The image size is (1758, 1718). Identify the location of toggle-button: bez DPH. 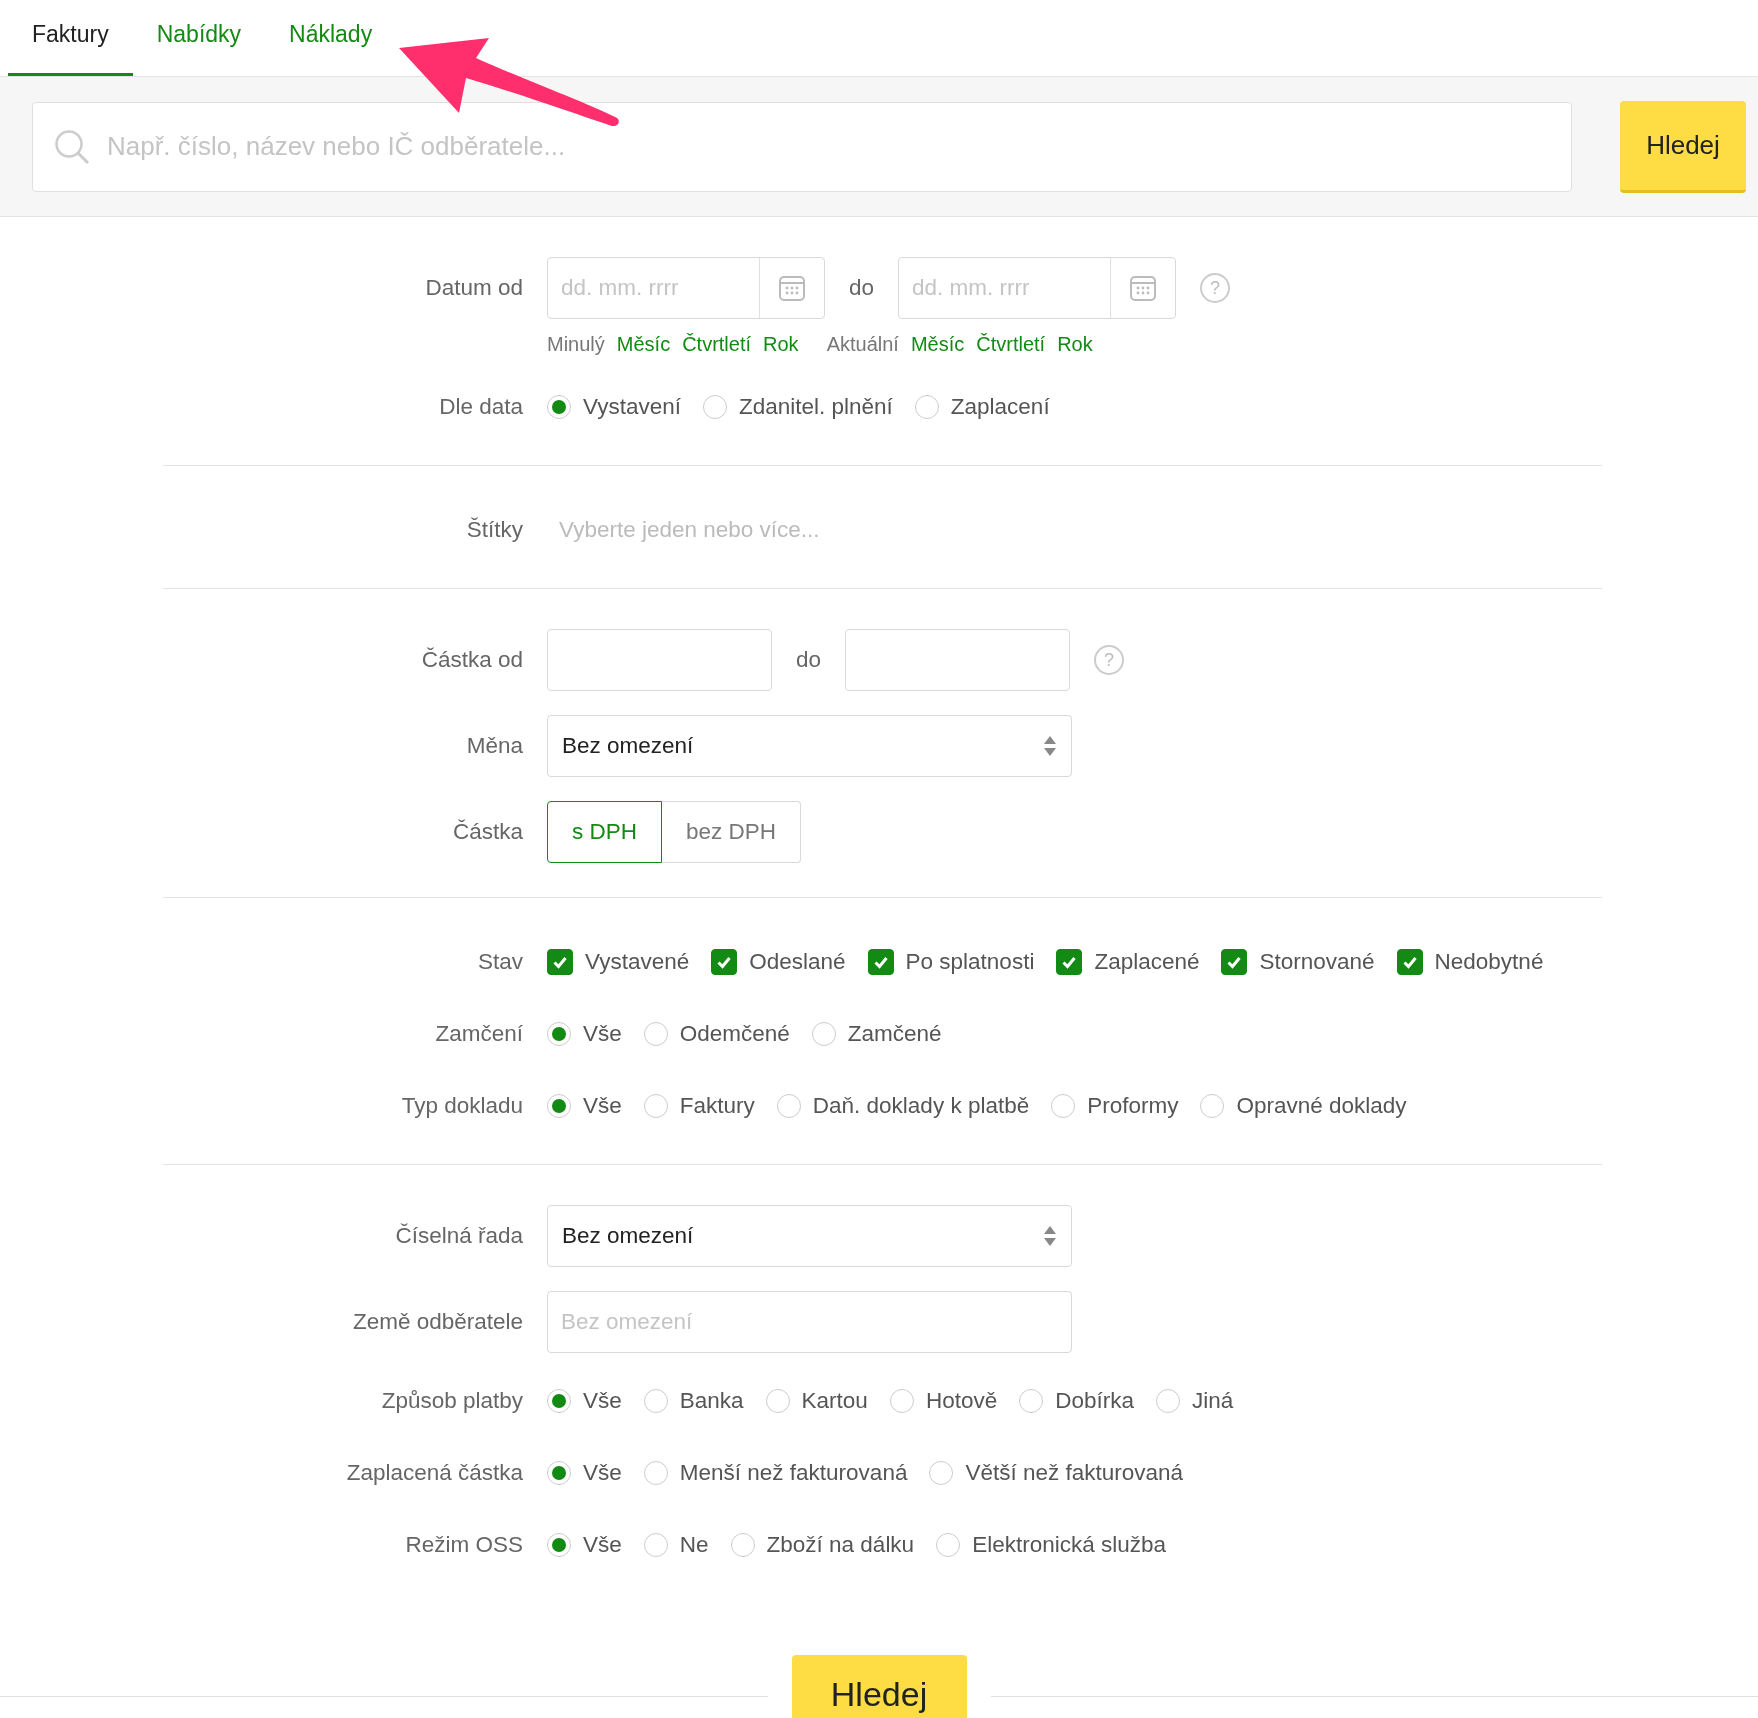
(732, 832).